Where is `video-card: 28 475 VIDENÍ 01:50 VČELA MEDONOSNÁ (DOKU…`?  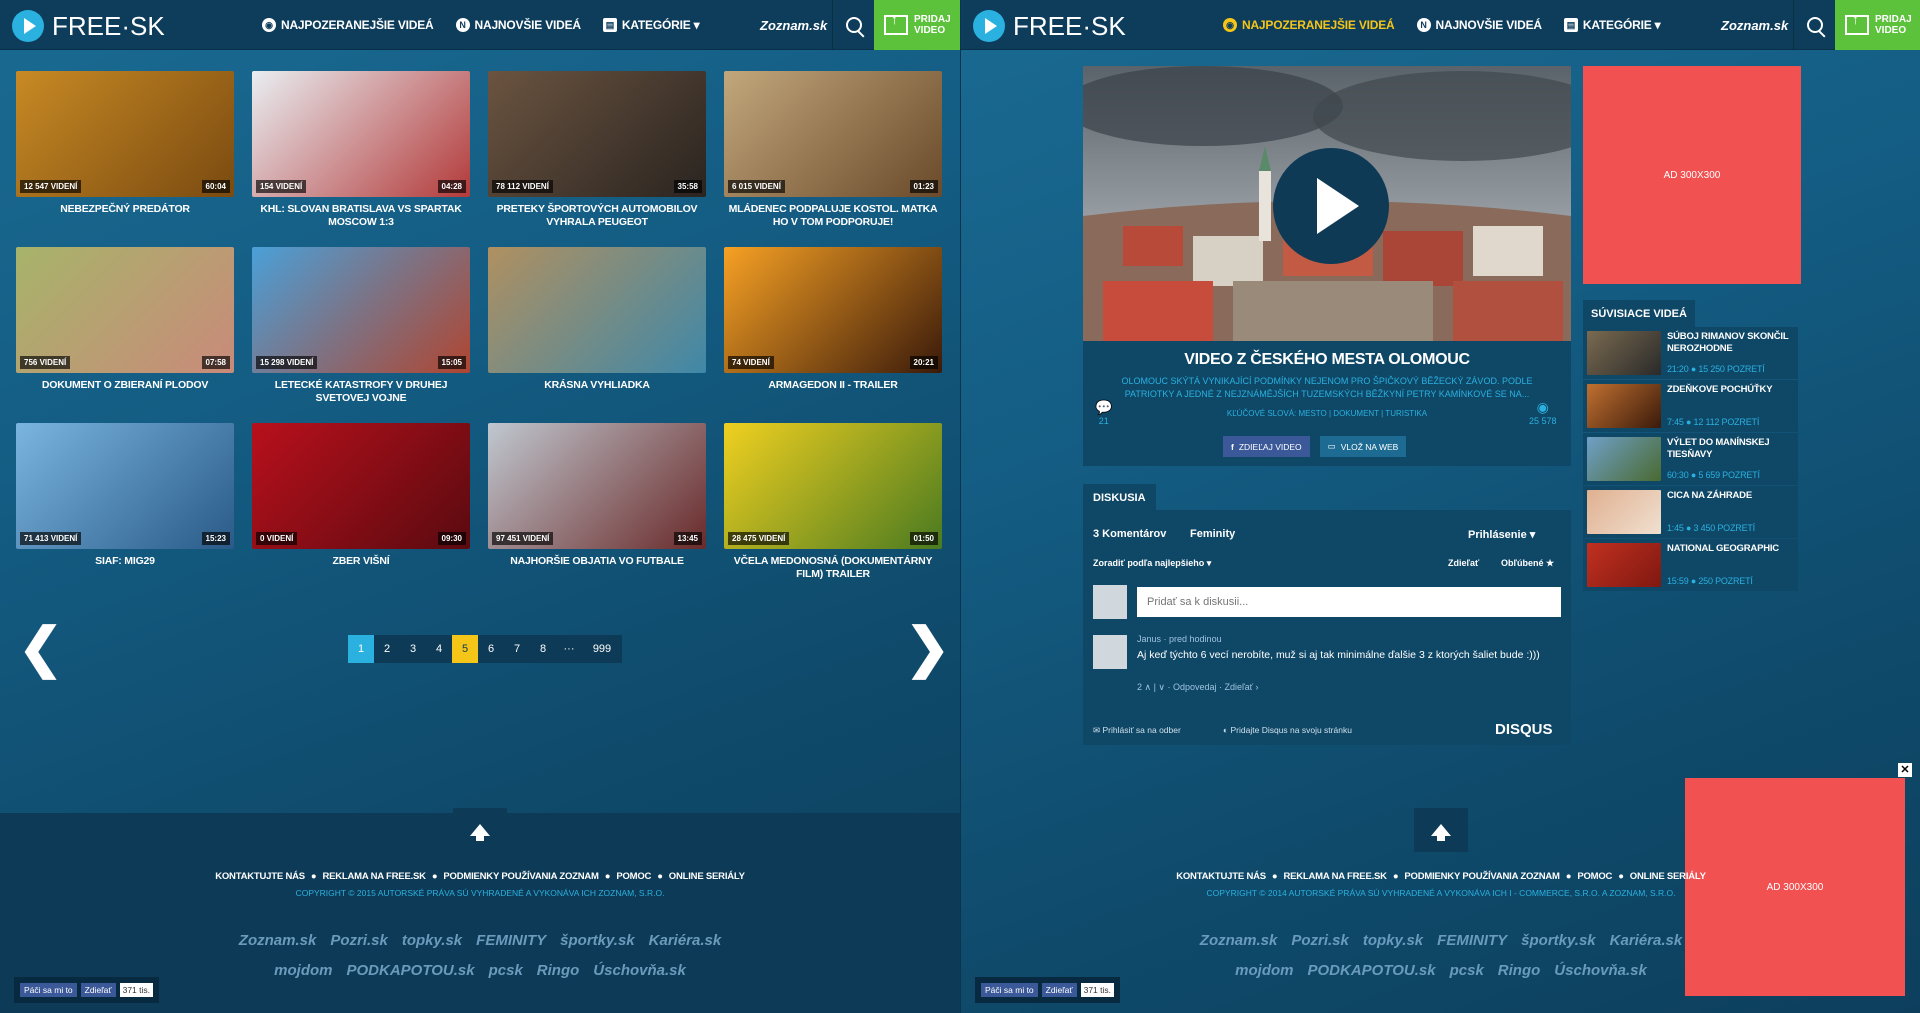
video-card: 28 475 VIDENÍ 01:50 VČELA MEDONOSNÁ (DOKU… is located at coordinates (833, 502).